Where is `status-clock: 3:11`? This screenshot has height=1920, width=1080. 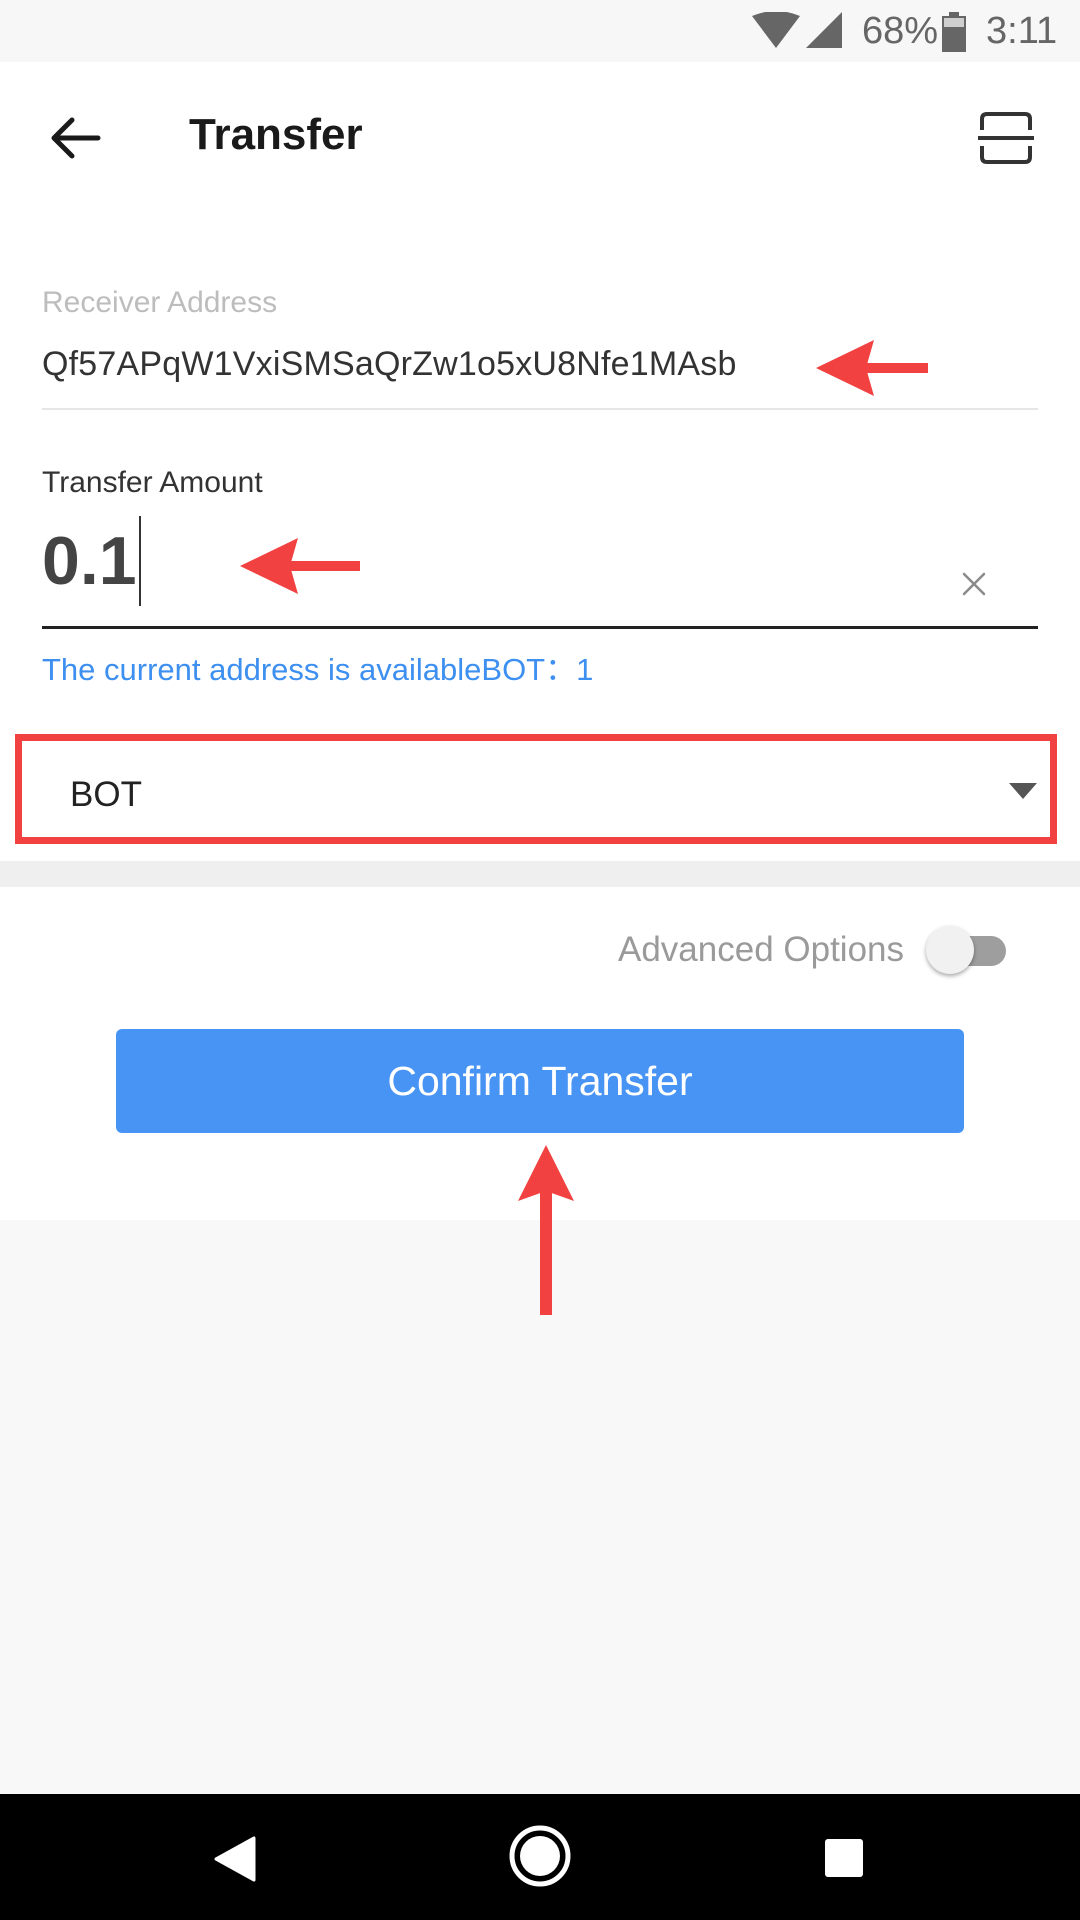 status-clock: 3:11 is located at coordinates (1022, 31).